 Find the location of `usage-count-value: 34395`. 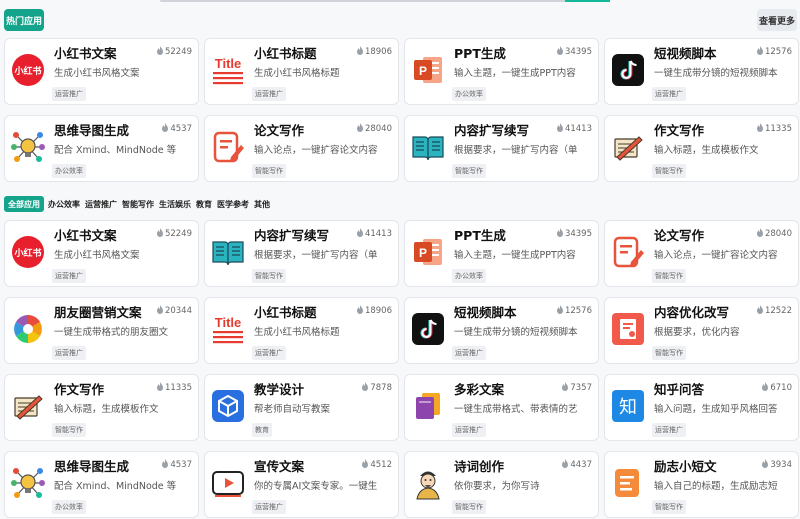

usage-count-value: 34395 is located at coordinates (578, 234).